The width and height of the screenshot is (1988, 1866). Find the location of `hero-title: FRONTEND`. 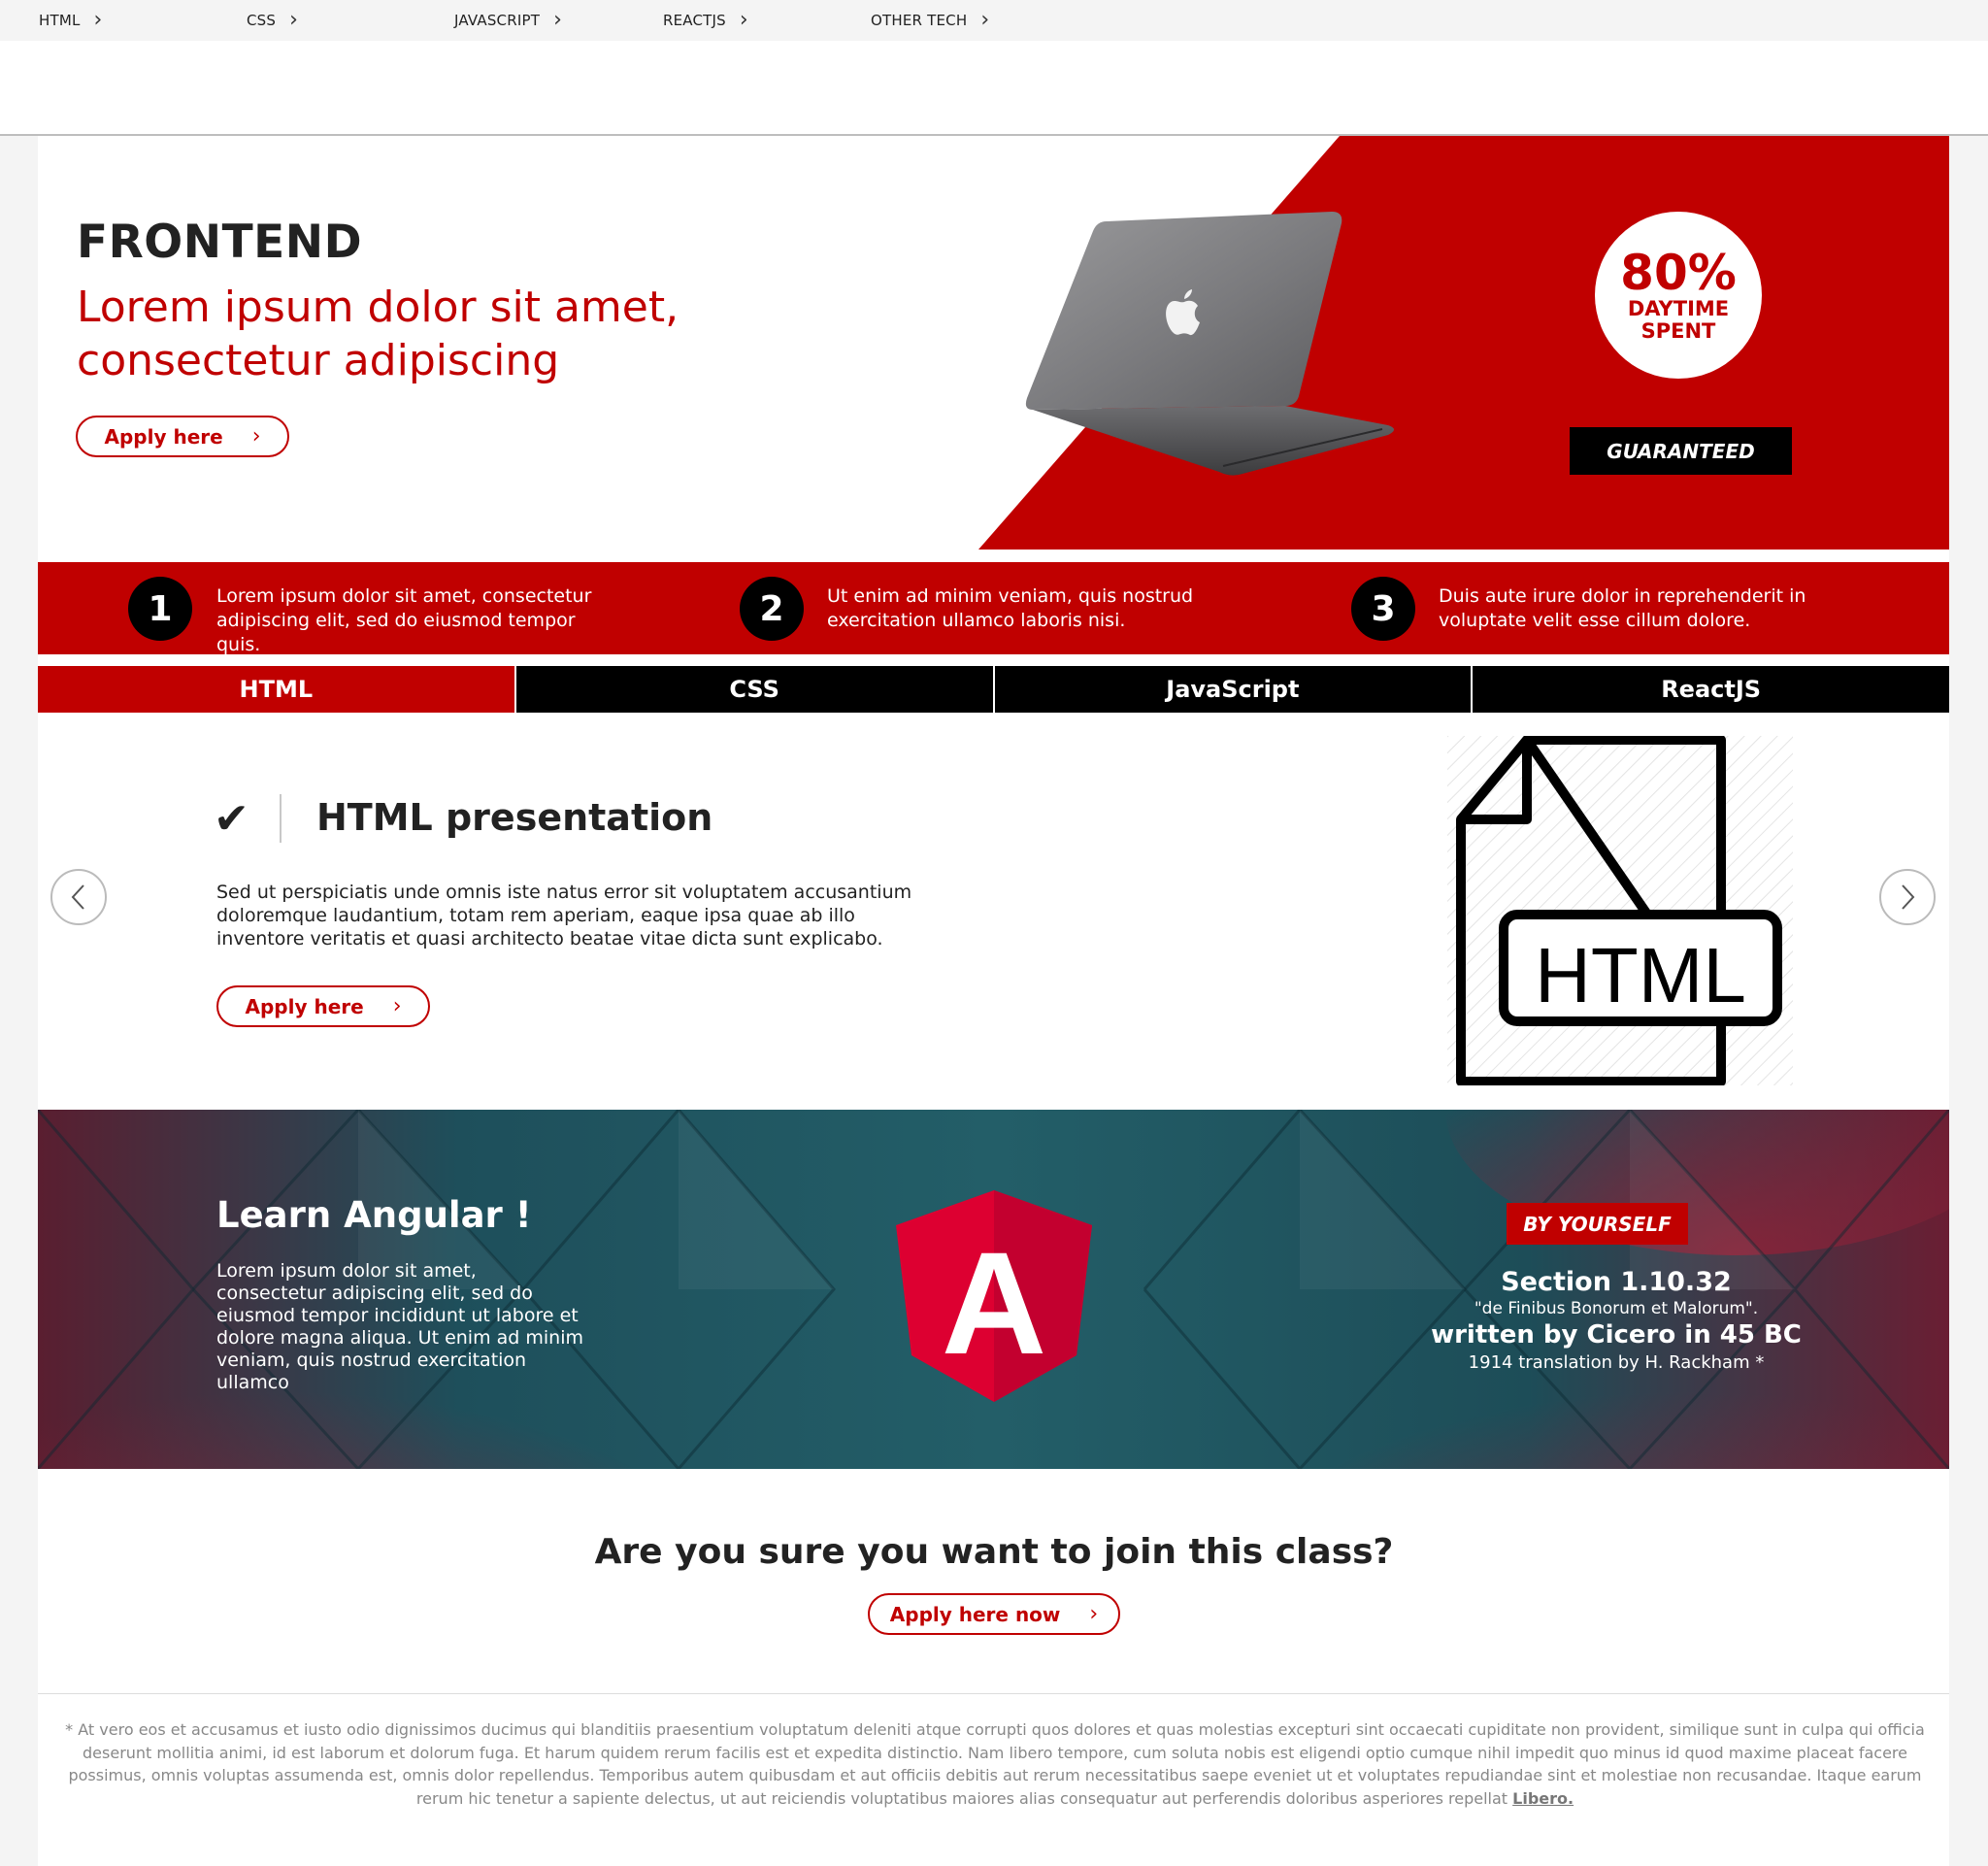

hero-title: FRONTEND is located at coordinates (220, 243).